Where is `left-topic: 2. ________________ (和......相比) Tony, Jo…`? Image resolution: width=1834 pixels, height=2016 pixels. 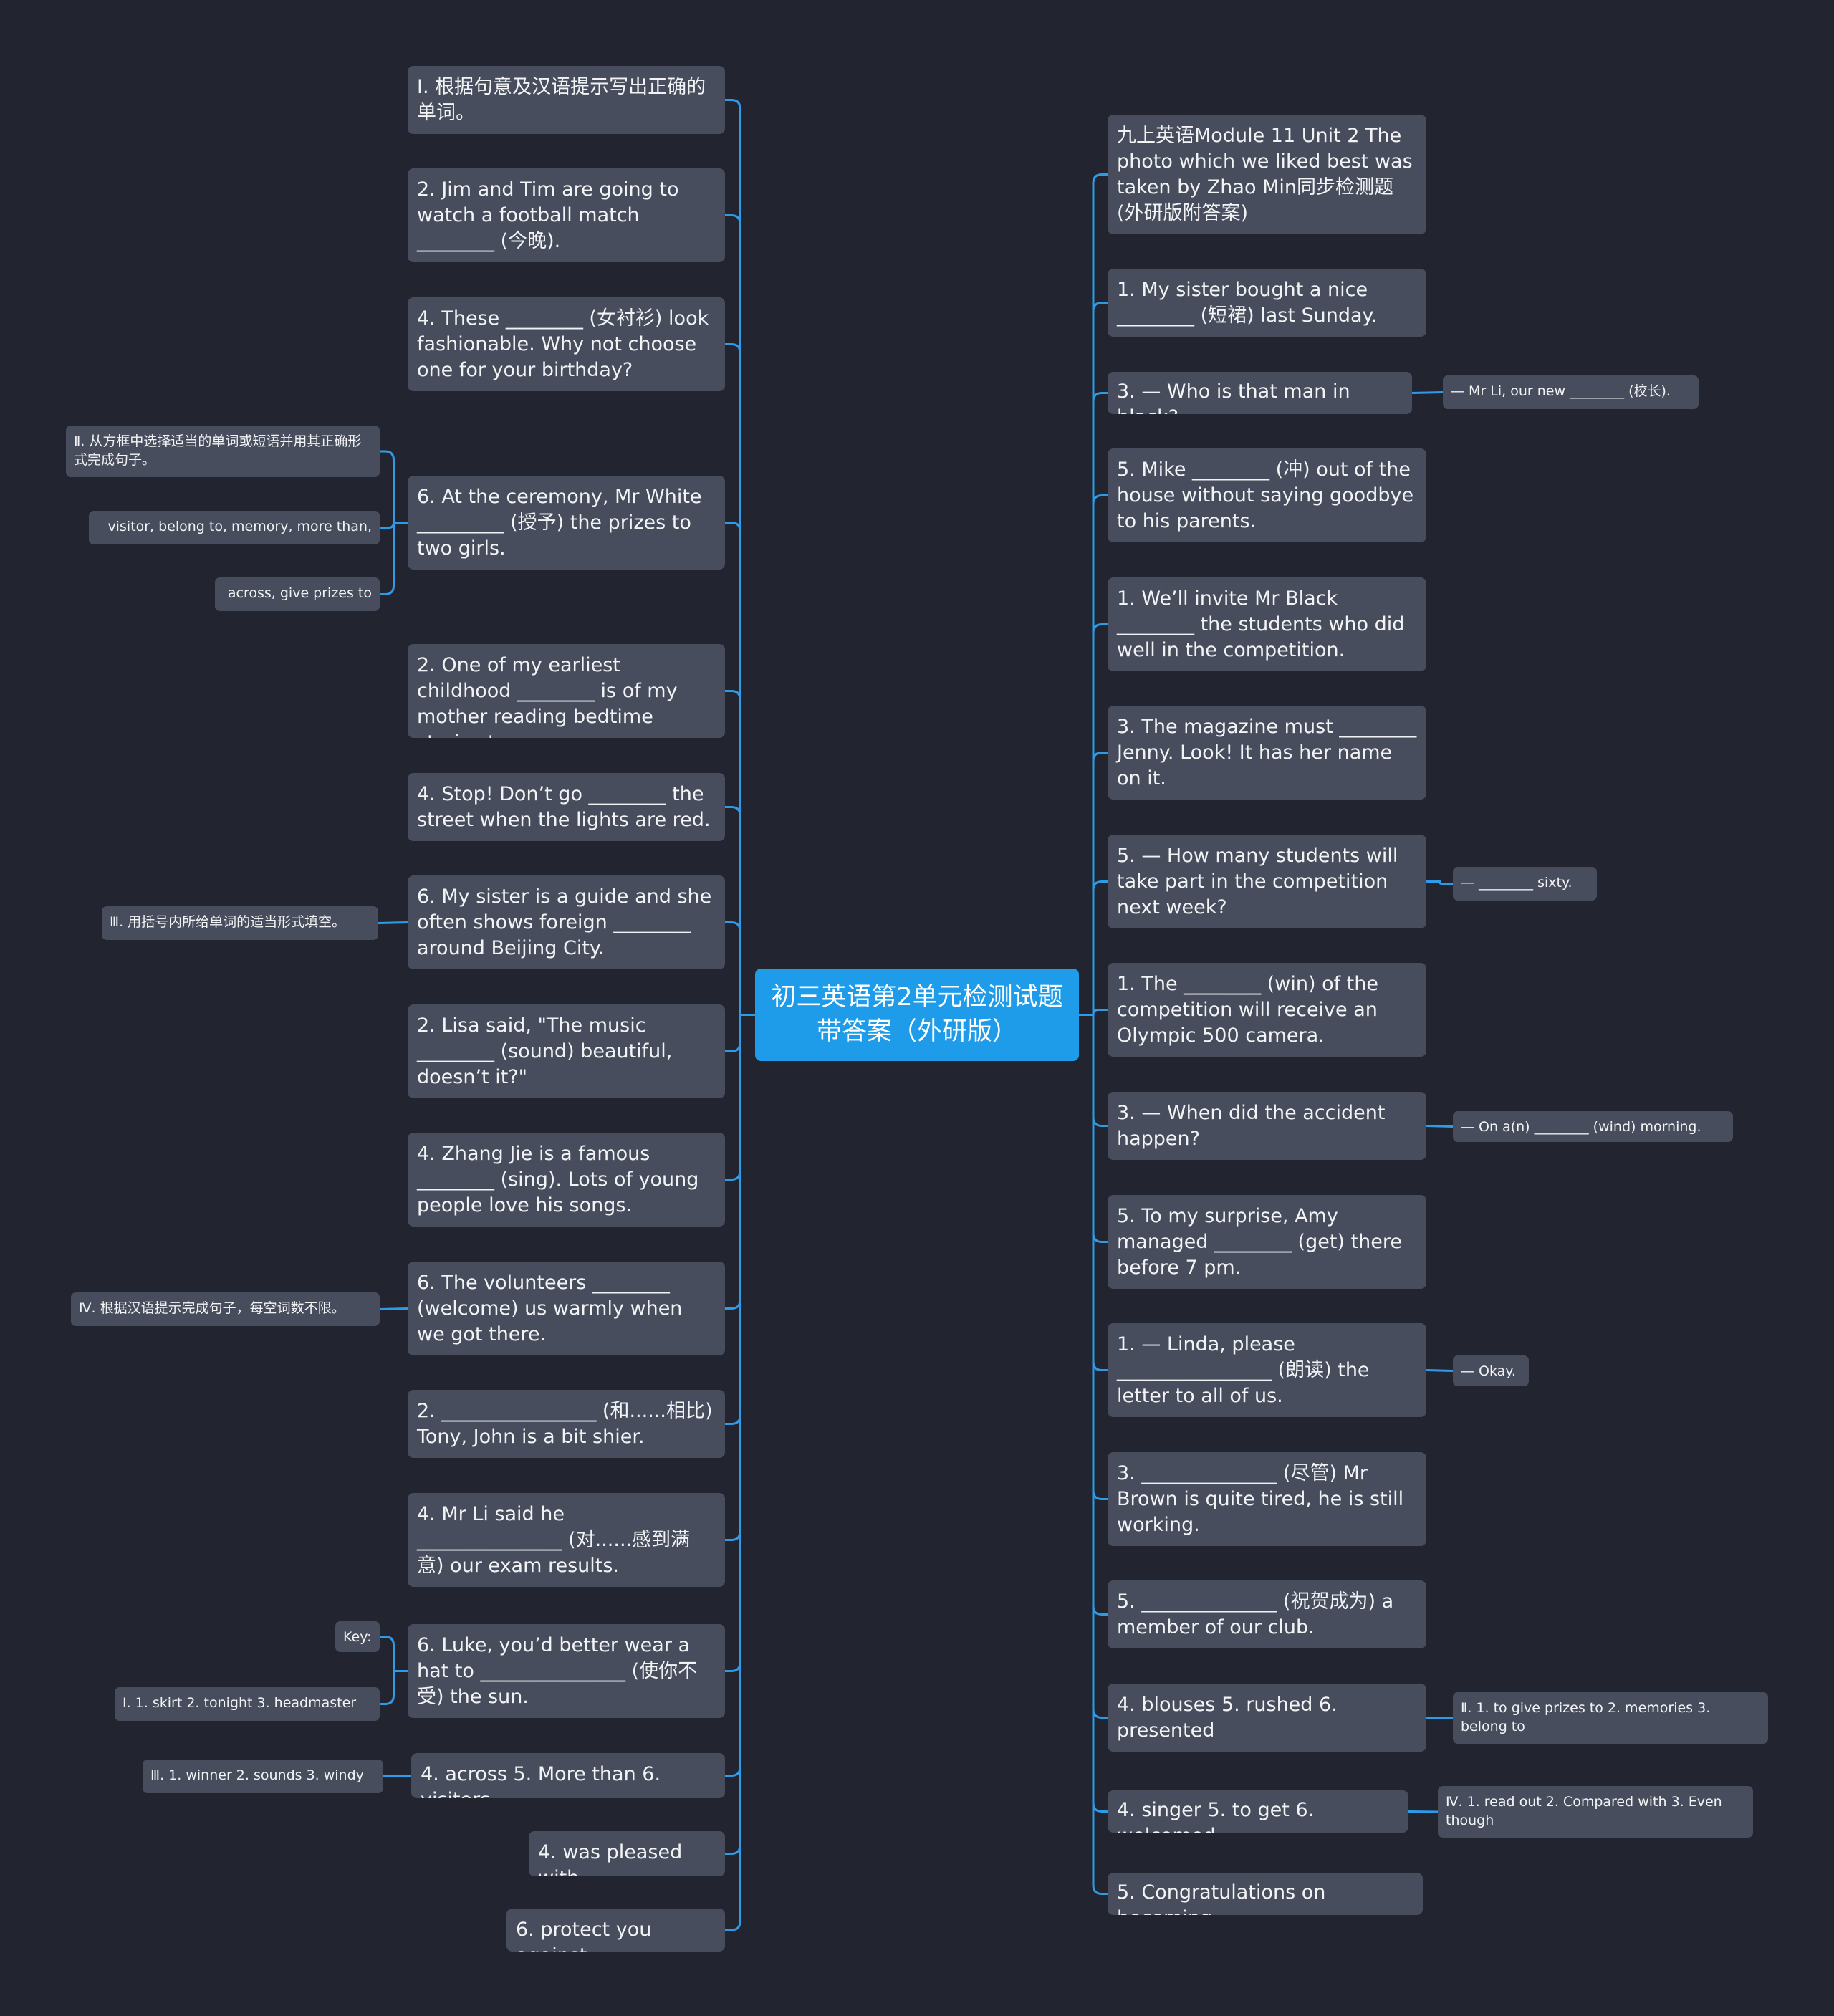 left-topic: 2. ________________ (和......相比) Tony, Jo… is located at coordinates (566, 1424).